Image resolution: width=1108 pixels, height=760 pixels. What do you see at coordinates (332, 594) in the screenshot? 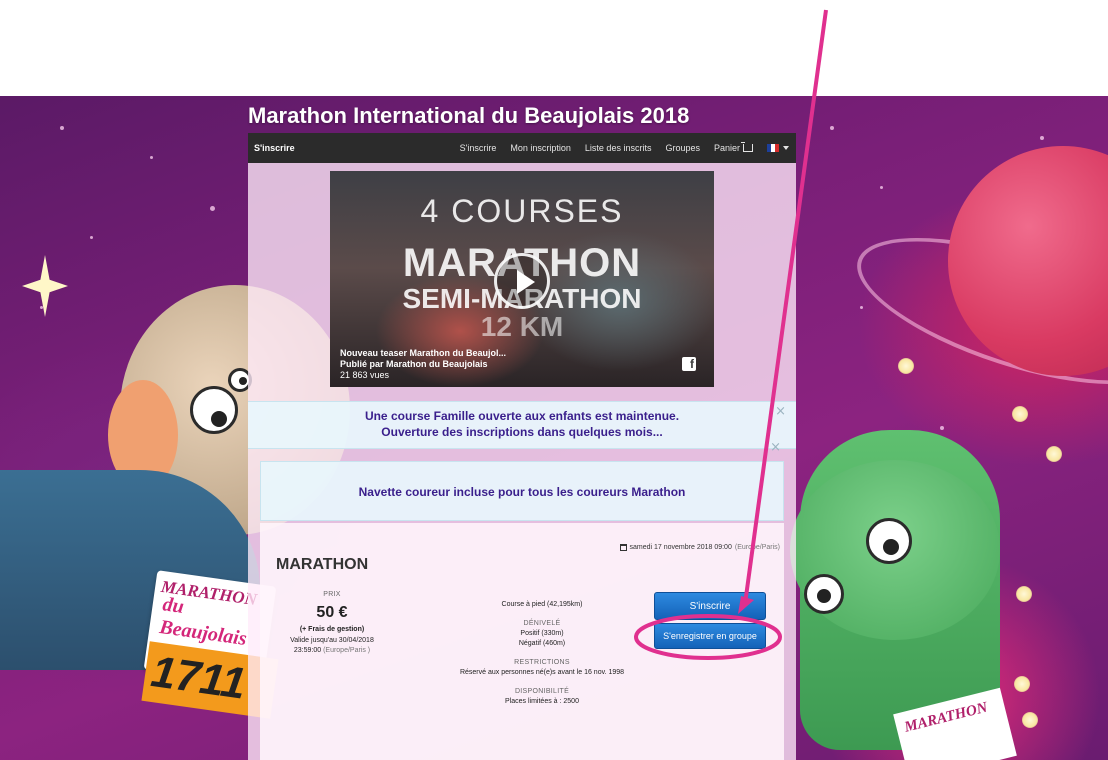
I see `price-label: PRIX` at bounding box center [332, 594].